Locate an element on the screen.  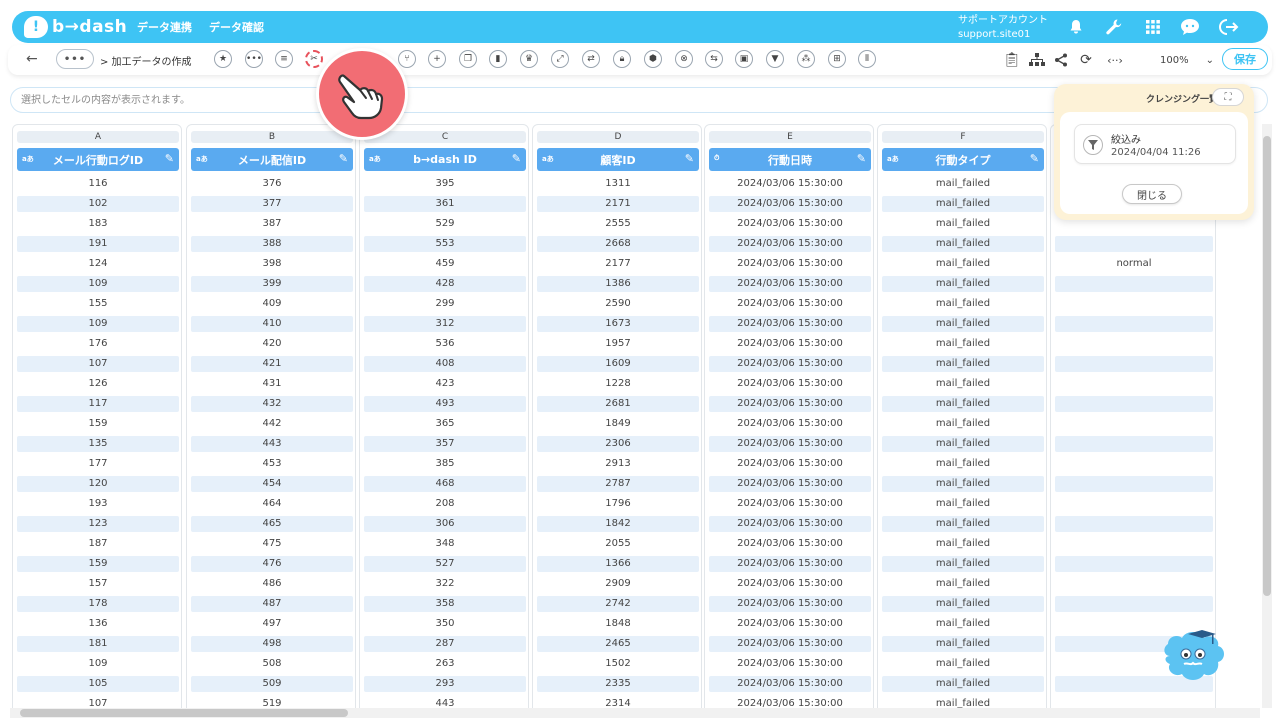
frame-icon: ▣ is located at coordinates (744, 59).